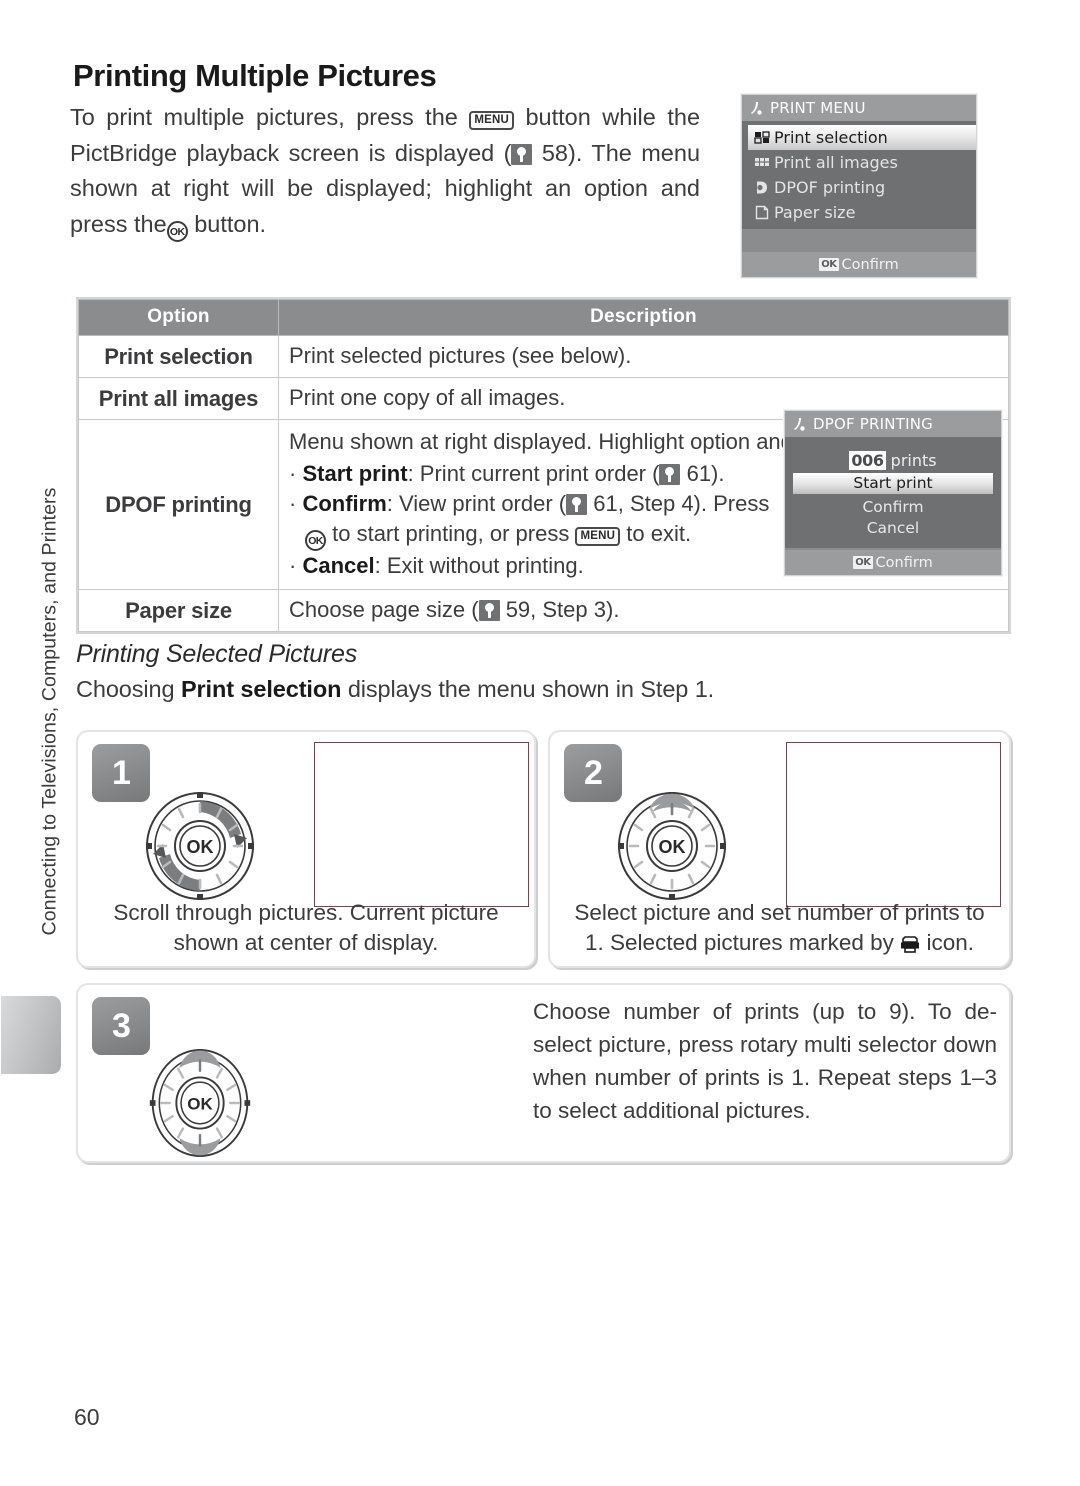  I want to click on option-description: Choose page size ( 59, Step 3)., so click(643, 610).